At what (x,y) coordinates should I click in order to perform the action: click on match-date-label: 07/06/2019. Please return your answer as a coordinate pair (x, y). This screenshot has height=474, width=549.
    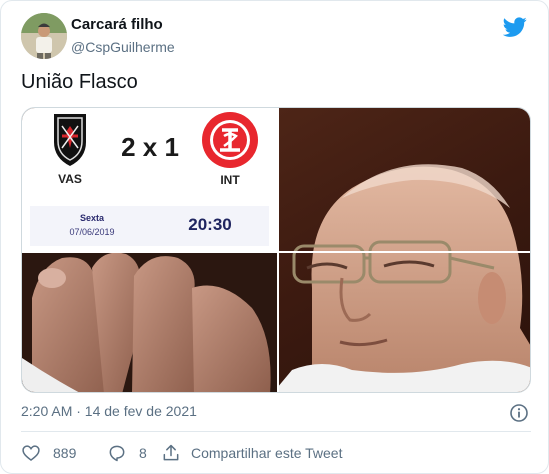
    Looking at the image, I should click on (91, 232).